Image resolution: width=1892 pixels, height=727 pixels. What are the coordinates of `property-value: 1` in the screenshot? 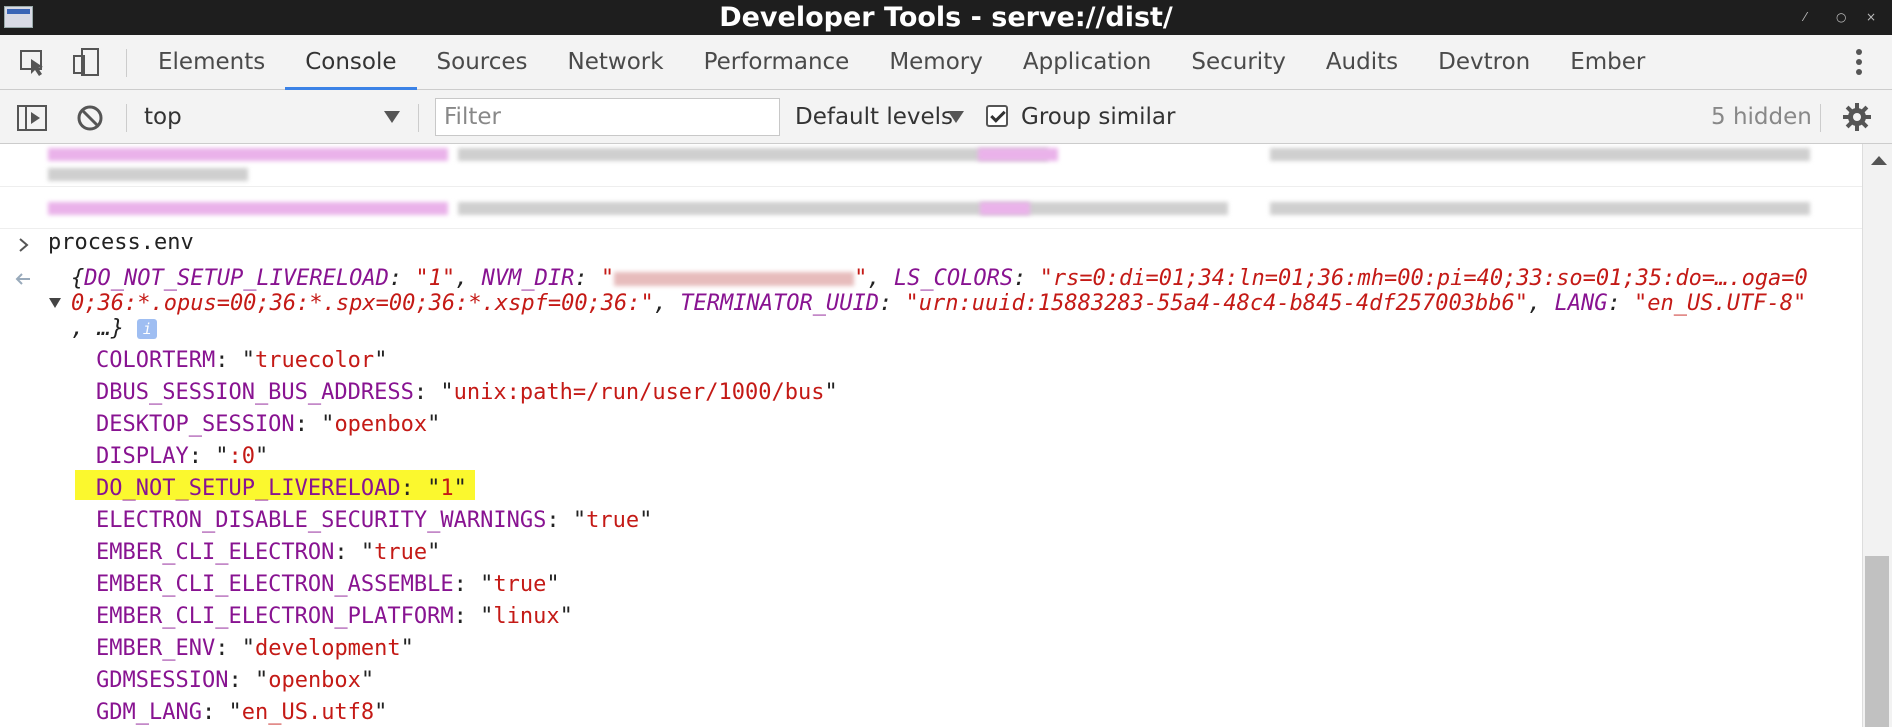 It's located at (447, 488).